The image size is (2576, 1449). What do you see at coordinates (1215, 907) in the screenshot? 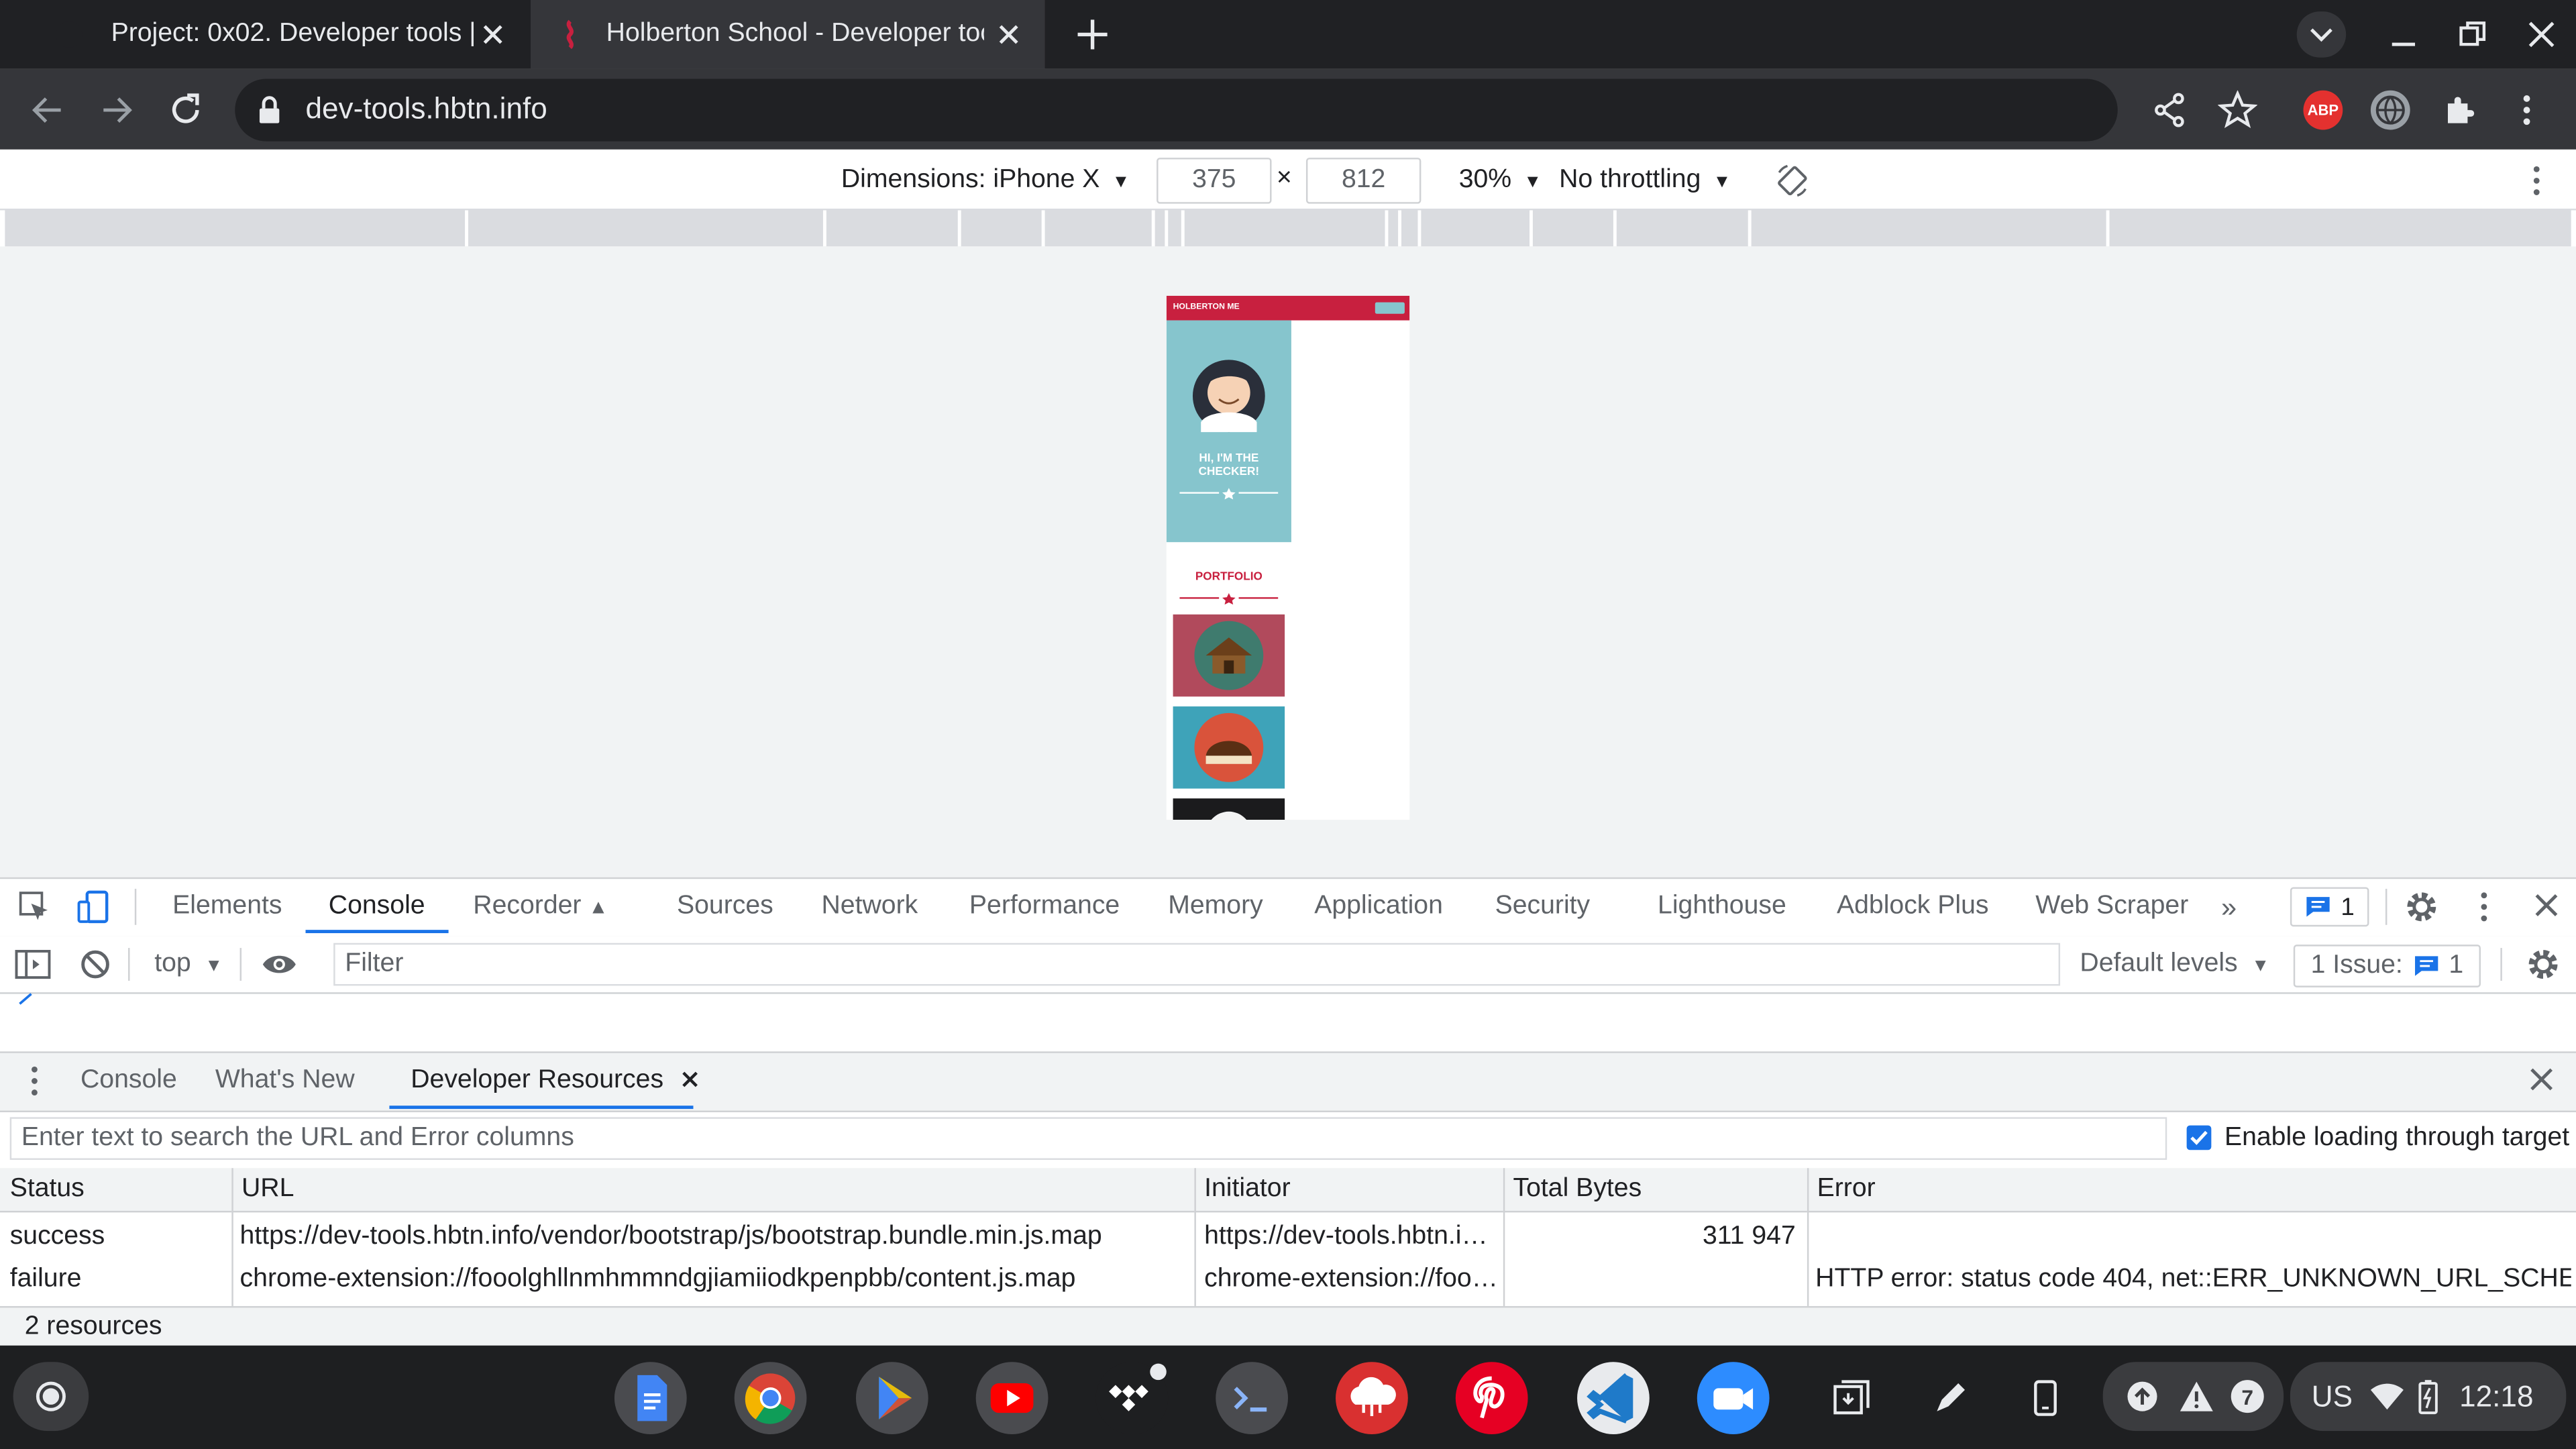
I see `tab-memory: Memory` at bounding box center [1215, 907].